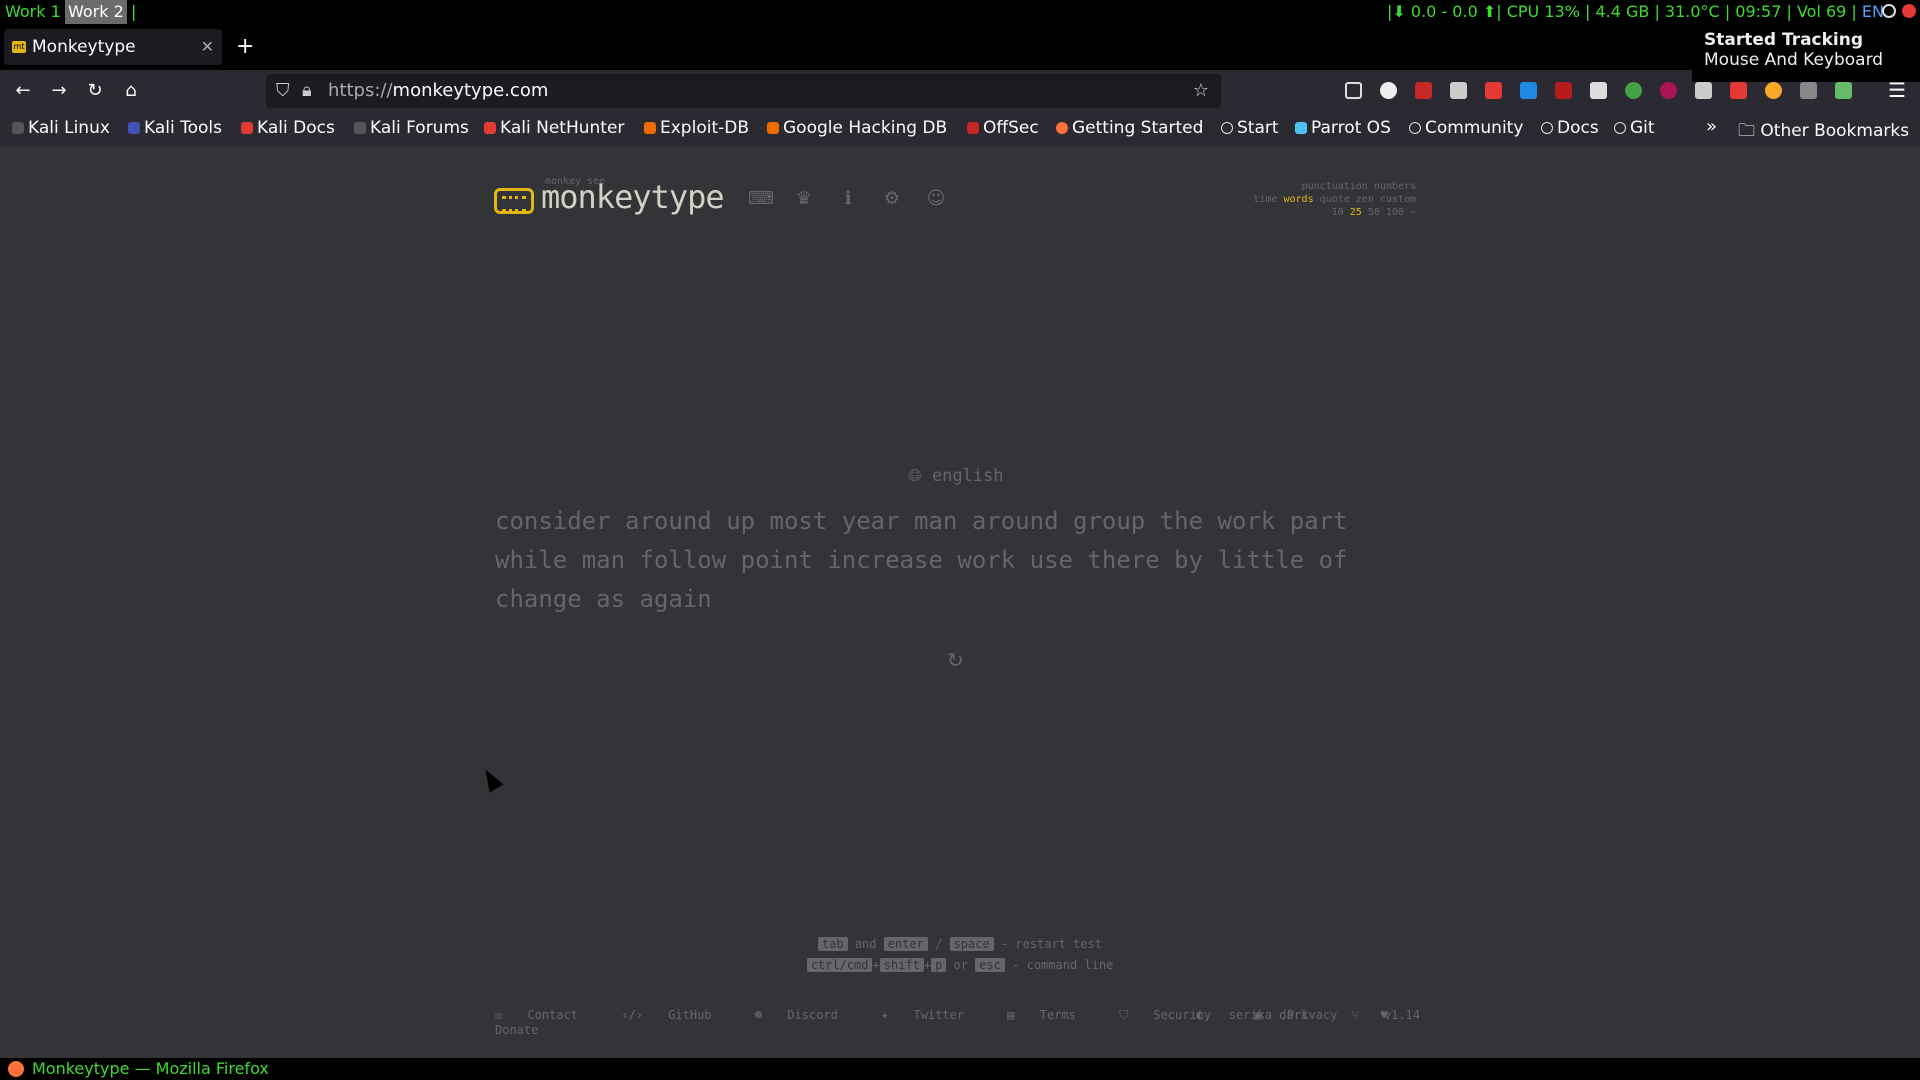  What do you see at coordinates (33, 12) in the screenshot?
I see `workspace-1: Work 1` at bounding box center [33, 12].